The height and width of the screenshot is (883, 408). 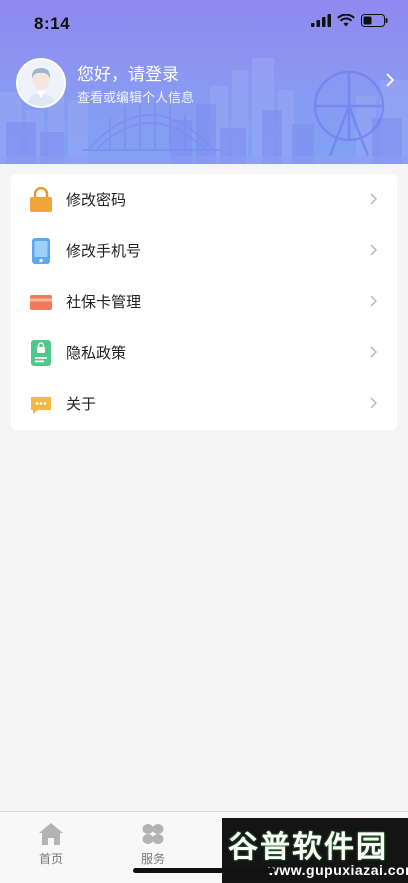 I want to click on chat-icon, so click(x=41, y=405).